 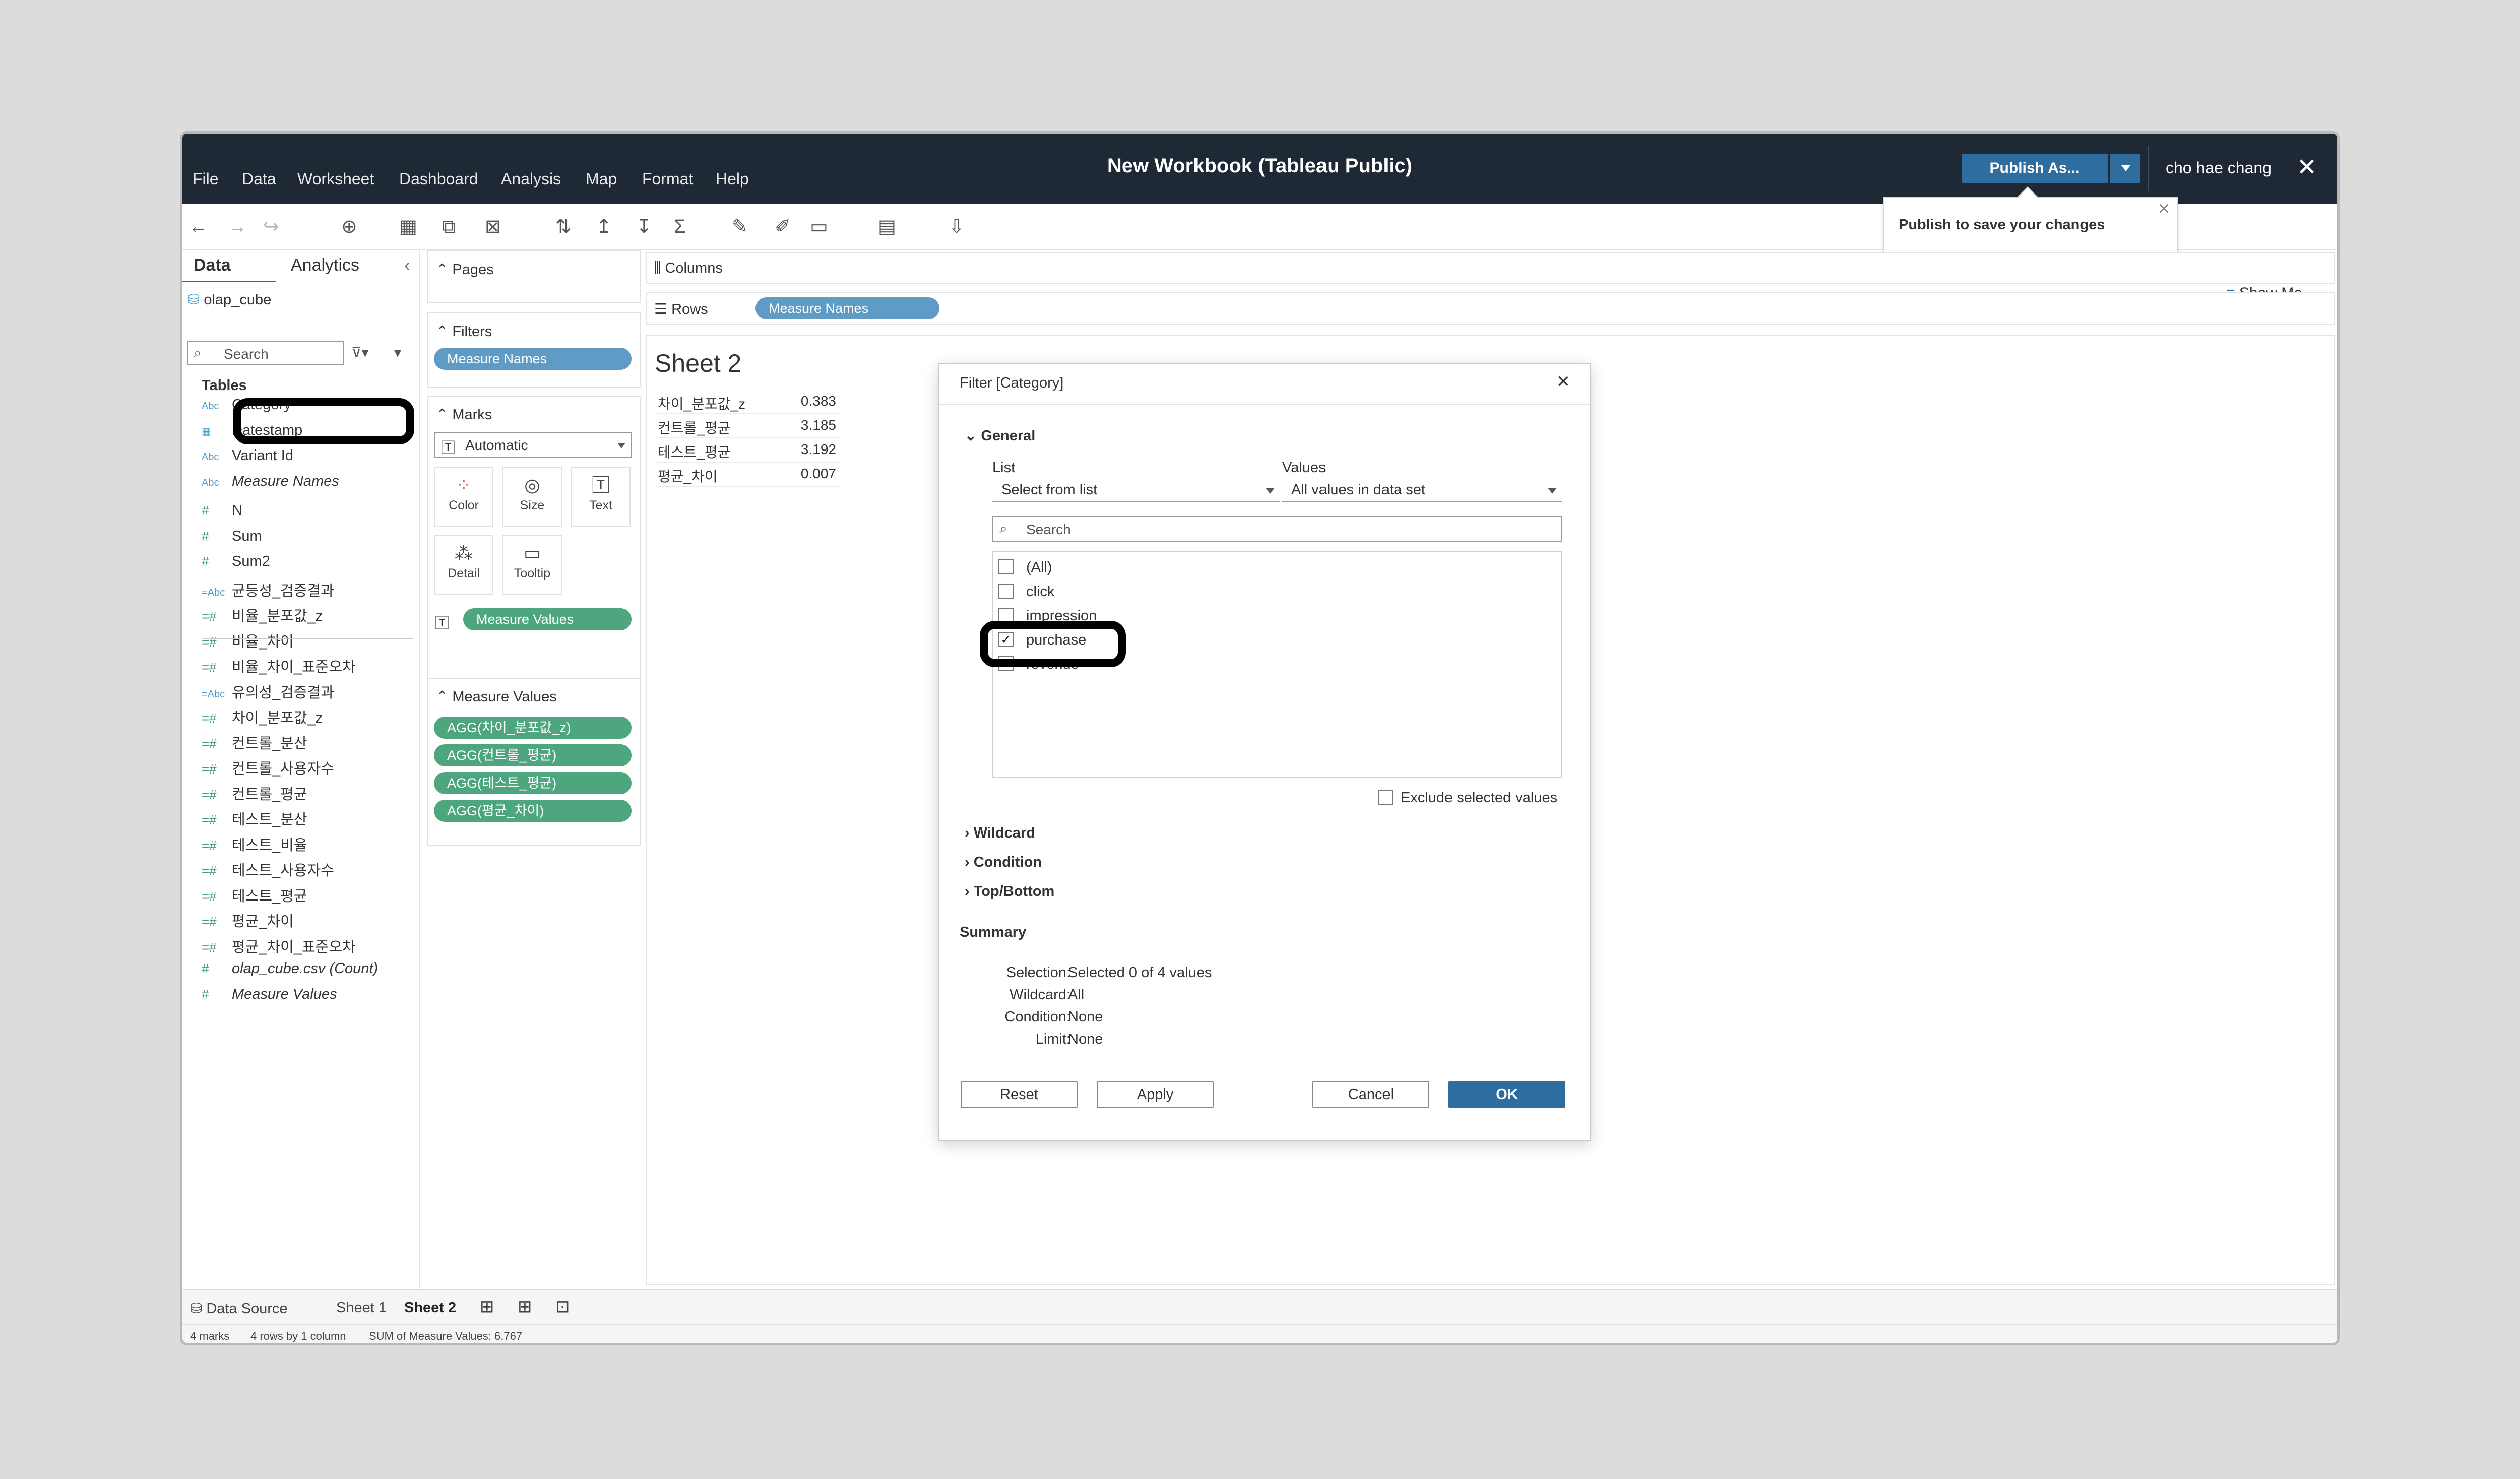 What do you see at coordinates (254, 793) in the screenshot?
I see `field-item: =# 컨트롤_평균` at bounding box center [254, 793].